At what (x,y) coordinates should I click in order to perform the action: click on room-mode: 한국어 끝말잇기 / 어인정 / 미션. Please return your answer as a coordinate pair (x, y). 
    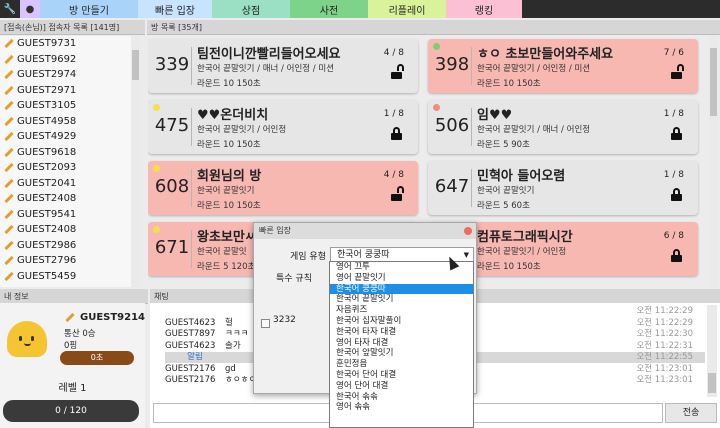
    Looking at the image, I should click on (534, 69).